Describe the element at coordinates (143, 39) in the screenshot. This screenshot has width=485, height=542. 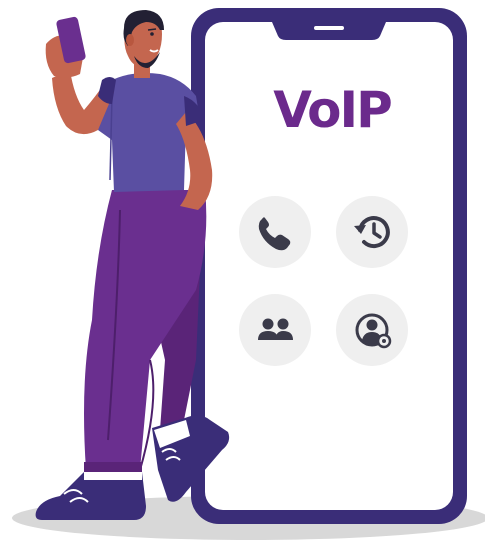
I see `head` at that location.